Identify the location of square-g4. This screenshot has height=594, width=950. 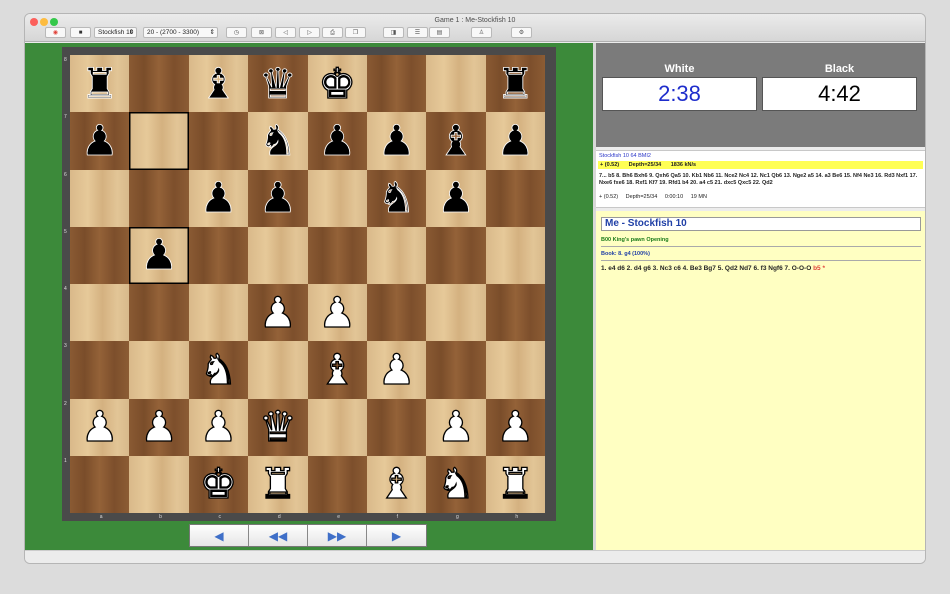
(456, 313).